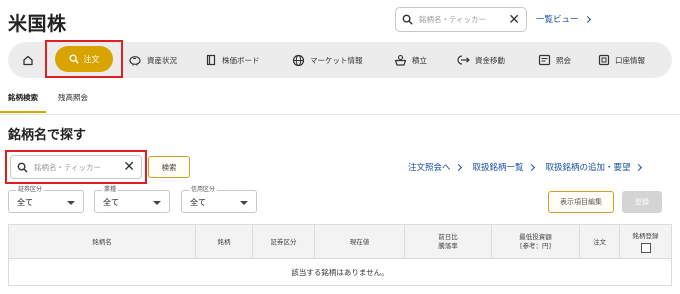 The image size is (680, 294). What do you see at coordinates (463, 60) in the screenshot?
I see `transfer-icon` at bounding box center [463, 60].